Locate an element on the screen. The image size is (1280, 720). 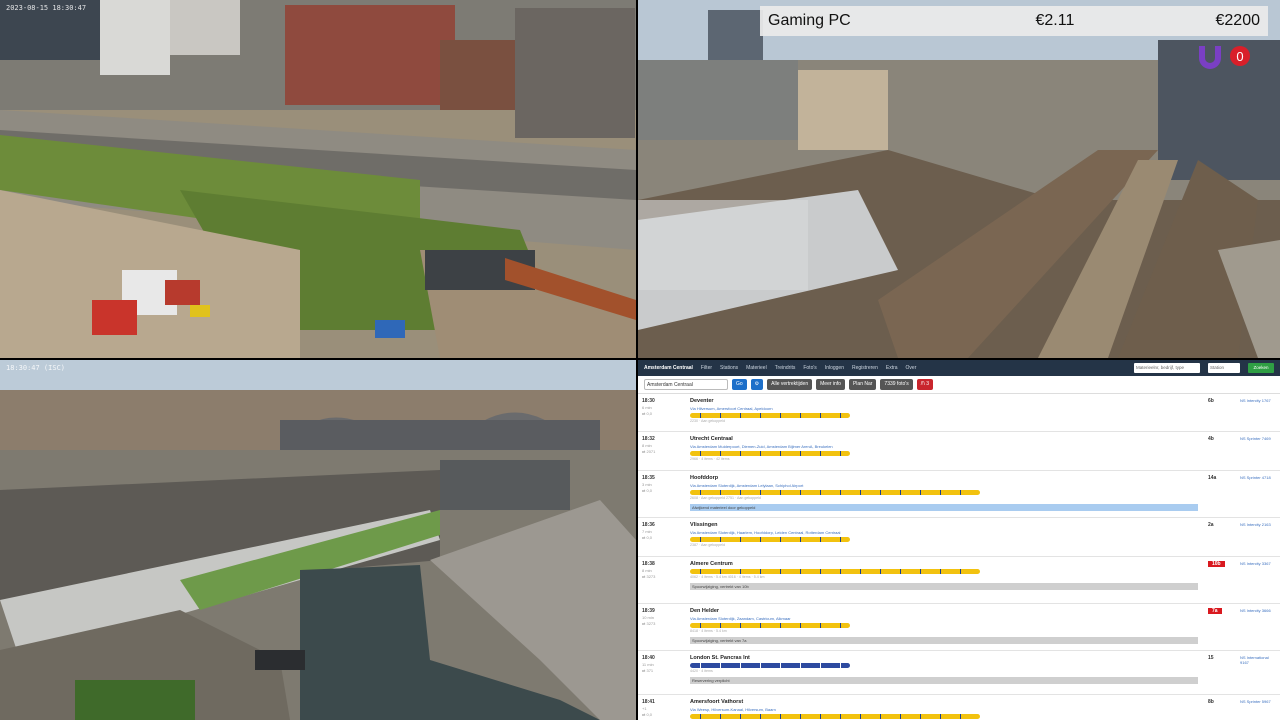
platform: 14a is located at coordinates (1212, 478).